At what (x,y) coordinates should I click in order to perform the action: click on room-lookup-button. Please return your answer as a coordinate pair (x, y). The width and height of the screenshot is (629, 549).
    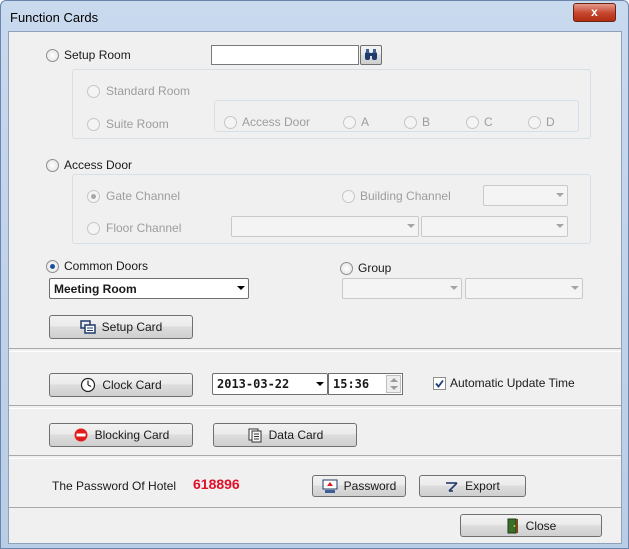
    Looking at the image, I should click on (371, 55).